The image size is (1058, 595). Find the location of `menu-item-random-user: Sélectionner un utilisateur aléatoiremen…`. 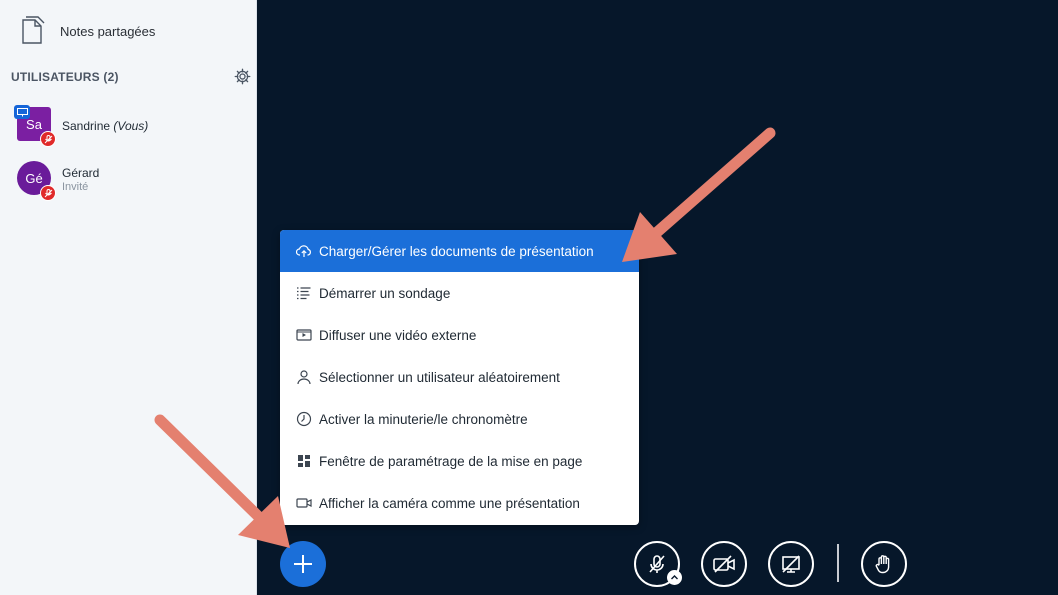

menu-item-random-user: Sélectionner un utilisateur aléatoiremen… is located at coordinates (459, 377).